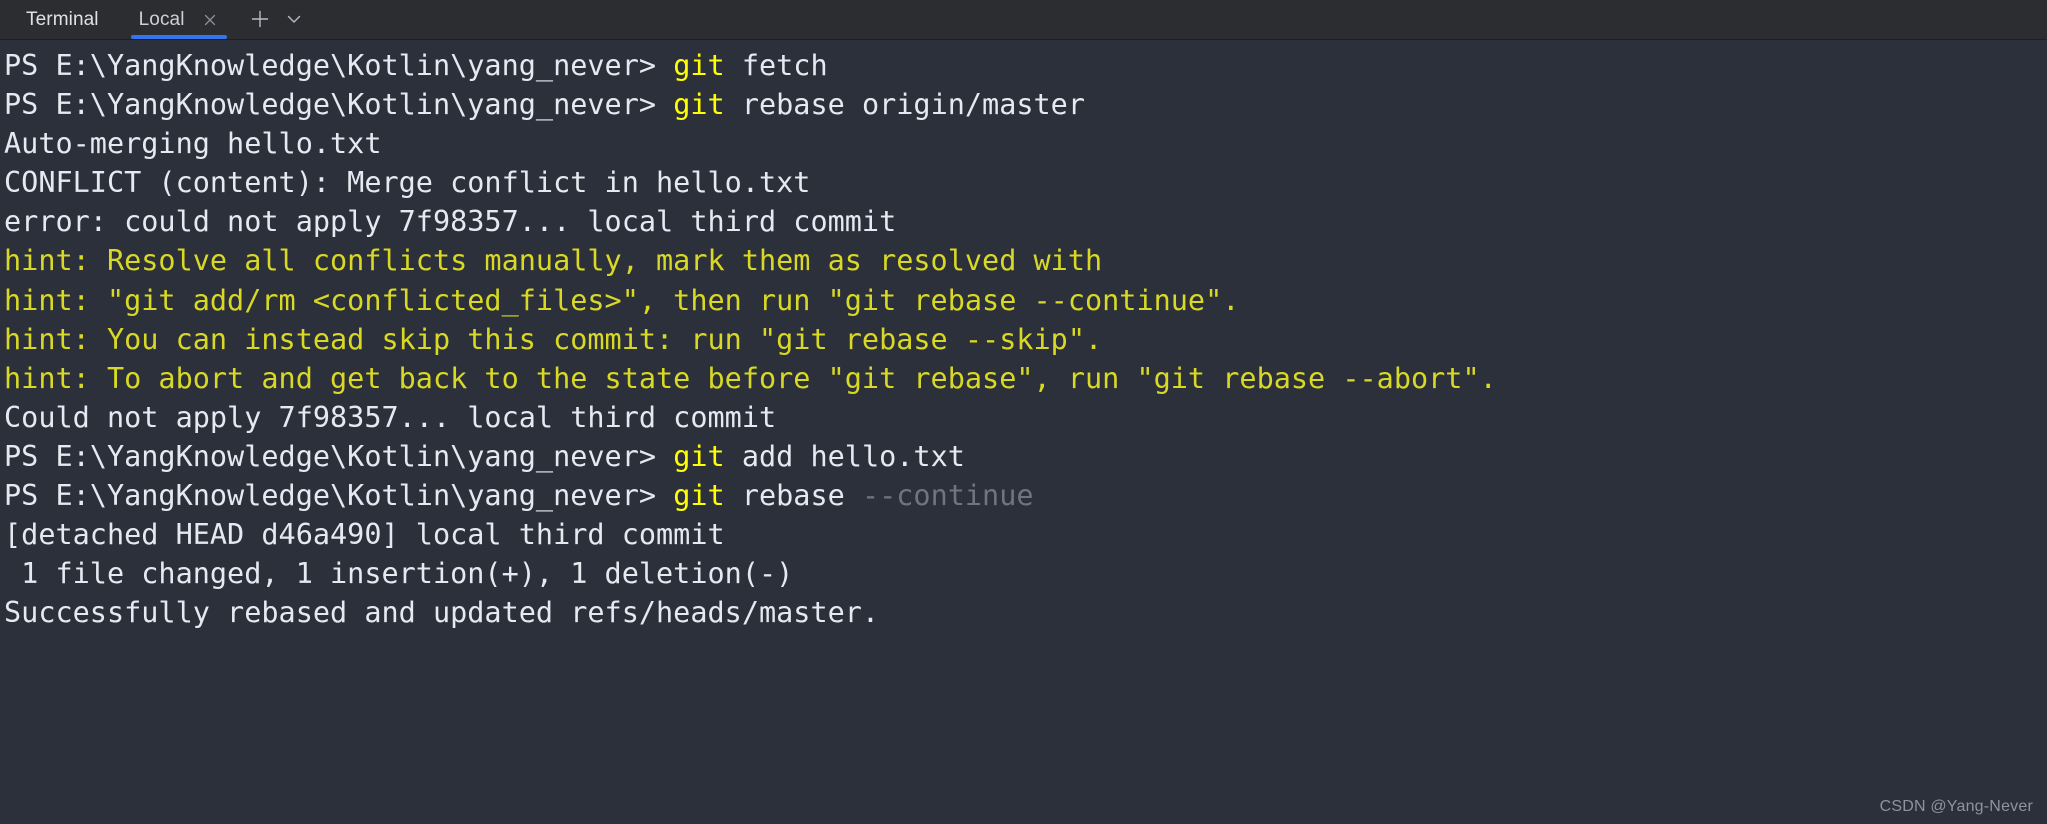  Describe the element at coordinates (776, 65) in the screenshot. I see `terminal-command-args: fetch` at that location.